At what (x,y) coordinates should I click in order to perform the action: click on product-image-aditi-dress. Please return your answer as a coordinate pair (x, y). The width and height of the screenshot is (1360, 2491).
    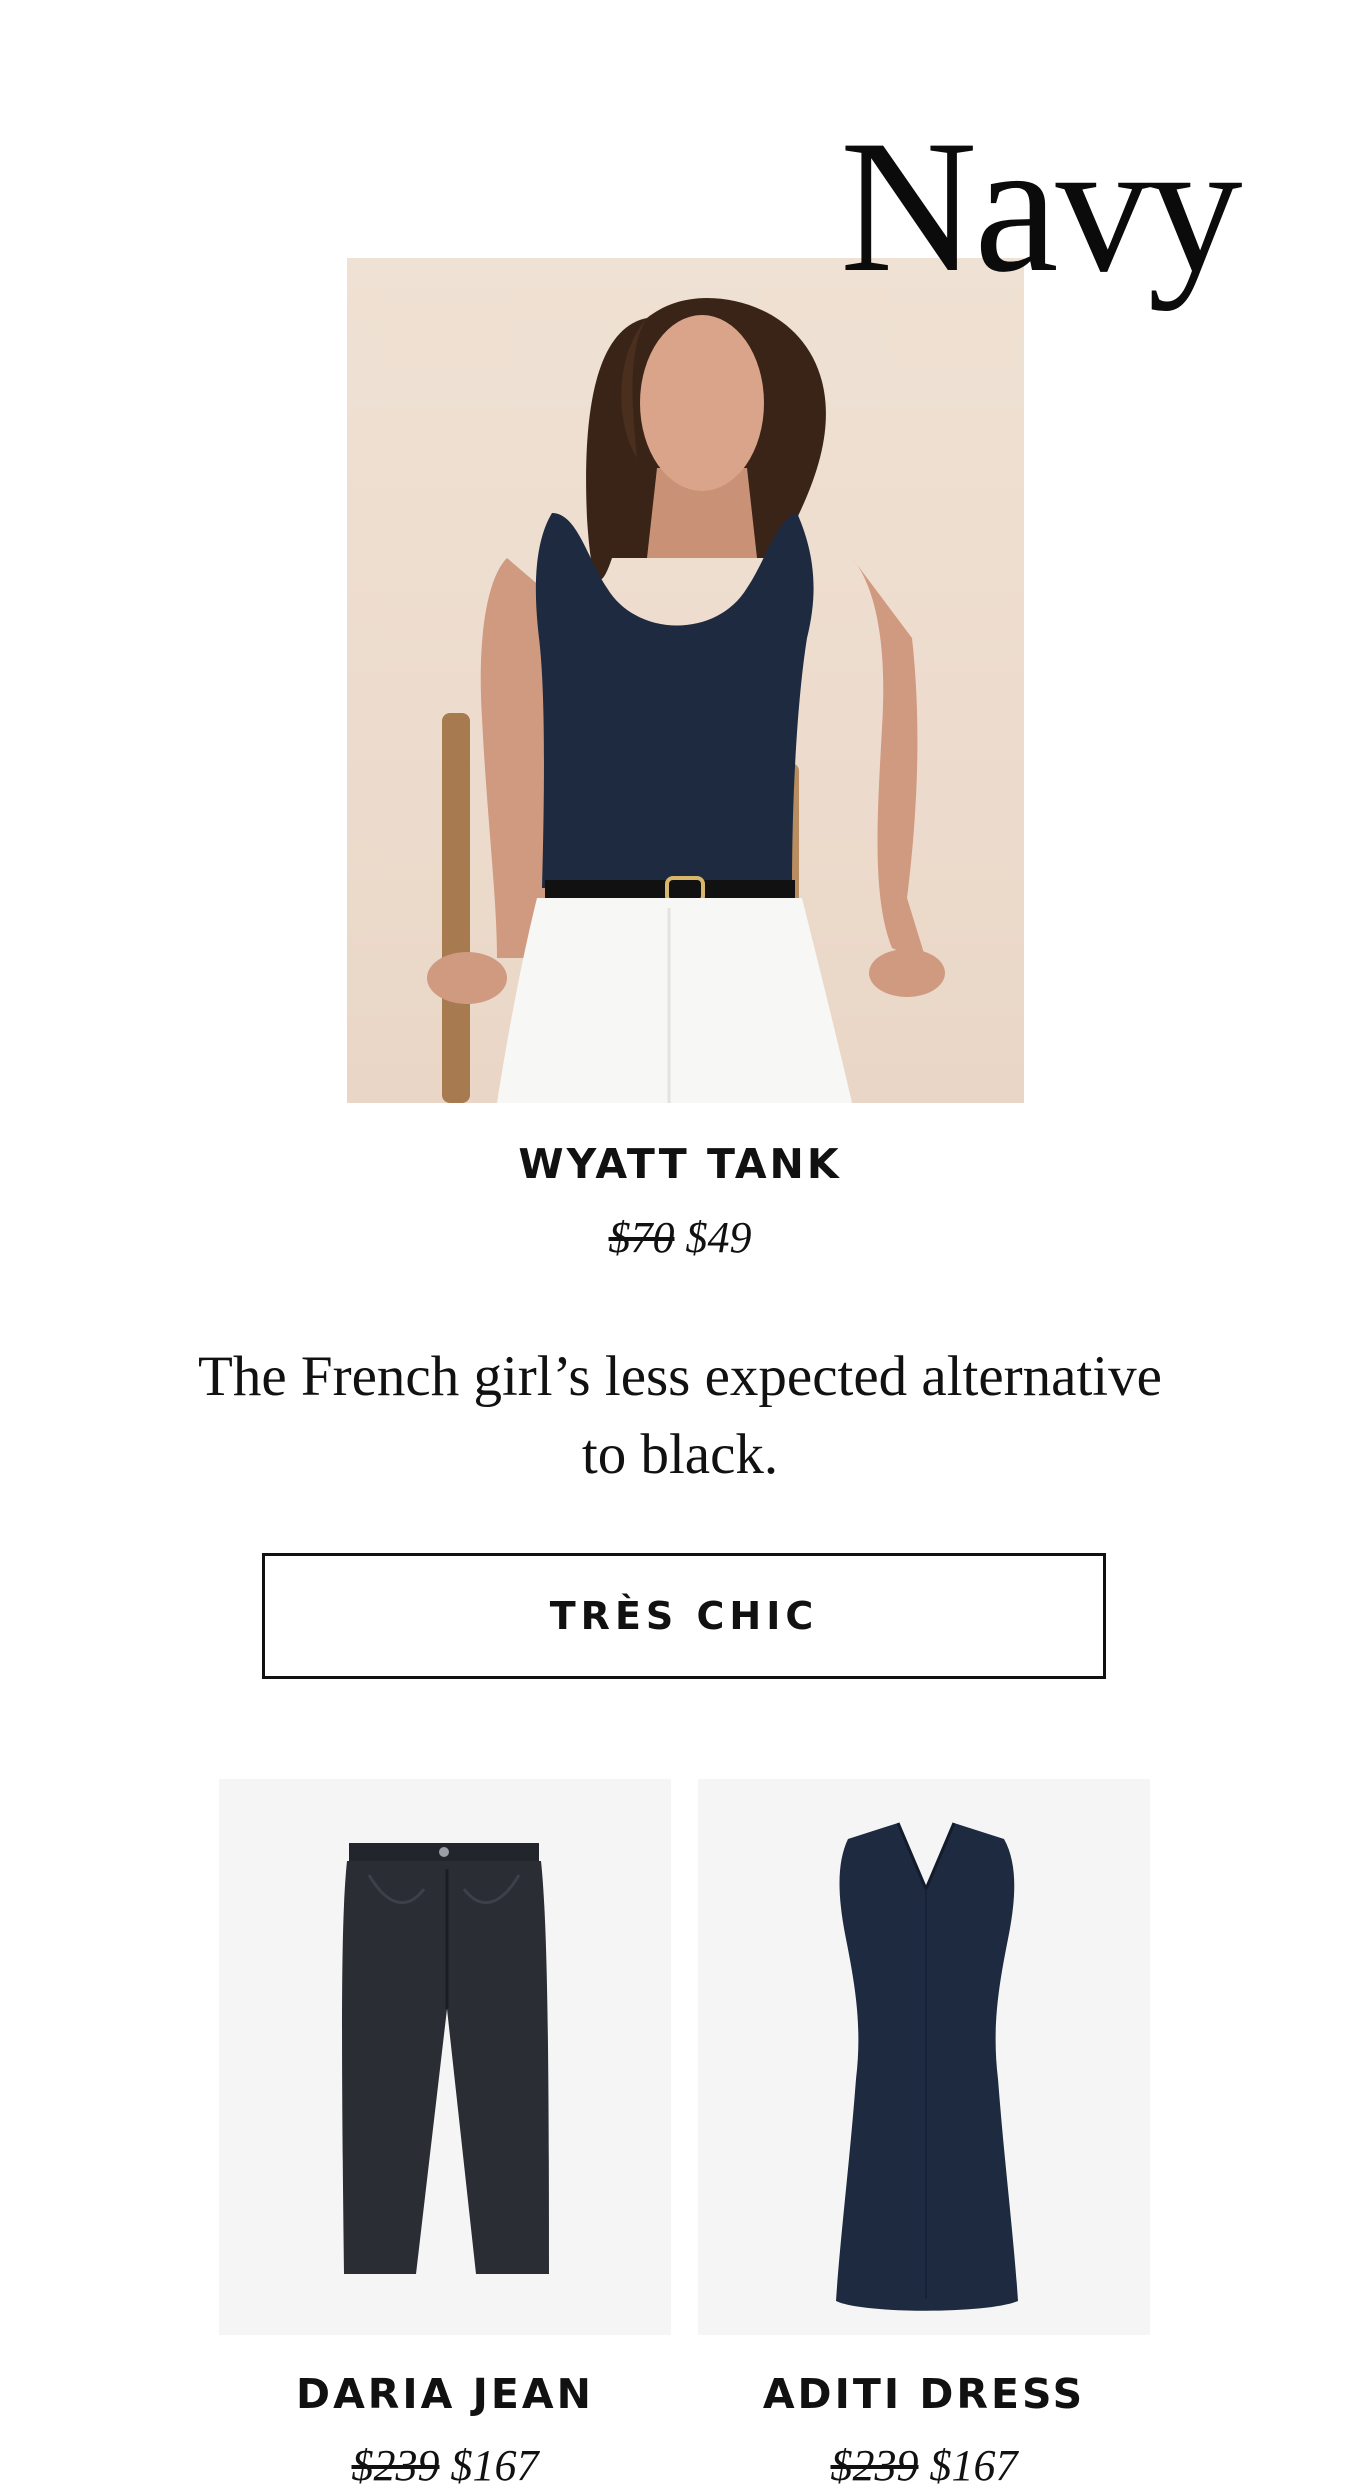
    Looking at the image, I should click on (924, 2057).